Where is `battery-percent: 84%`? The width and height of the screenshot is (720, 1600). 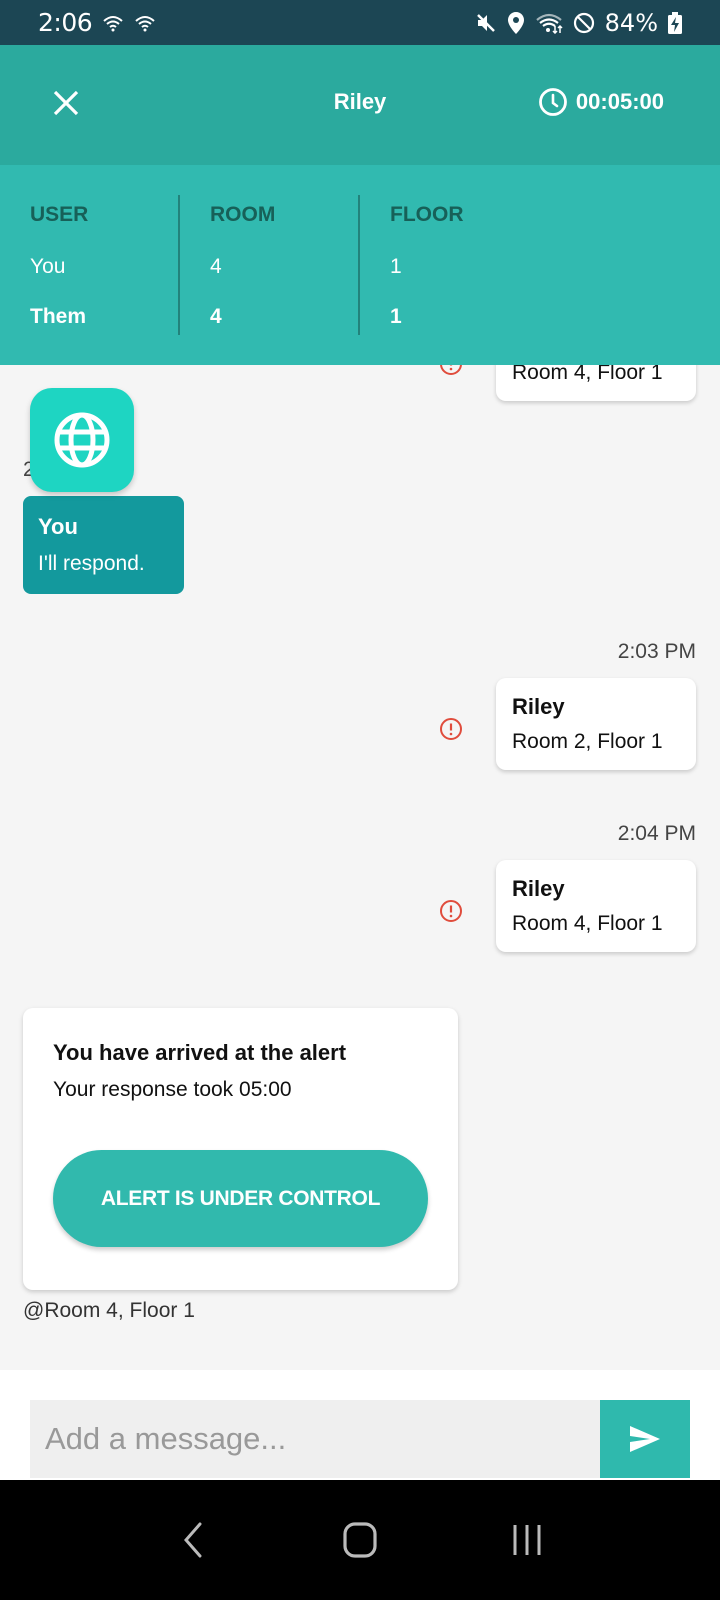
battery-percent: 84% is located at coordinates (631, 22).